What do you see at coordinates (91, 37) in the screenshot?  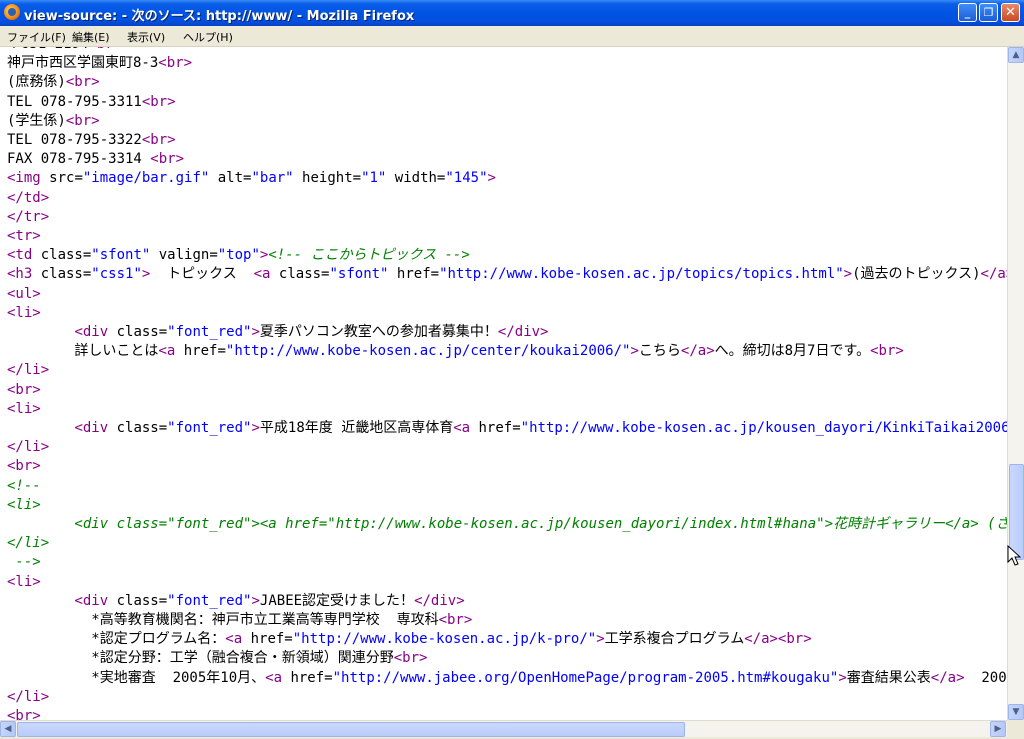 I see `menu-edit: 編集(E)` at bounding box center [91, 37].